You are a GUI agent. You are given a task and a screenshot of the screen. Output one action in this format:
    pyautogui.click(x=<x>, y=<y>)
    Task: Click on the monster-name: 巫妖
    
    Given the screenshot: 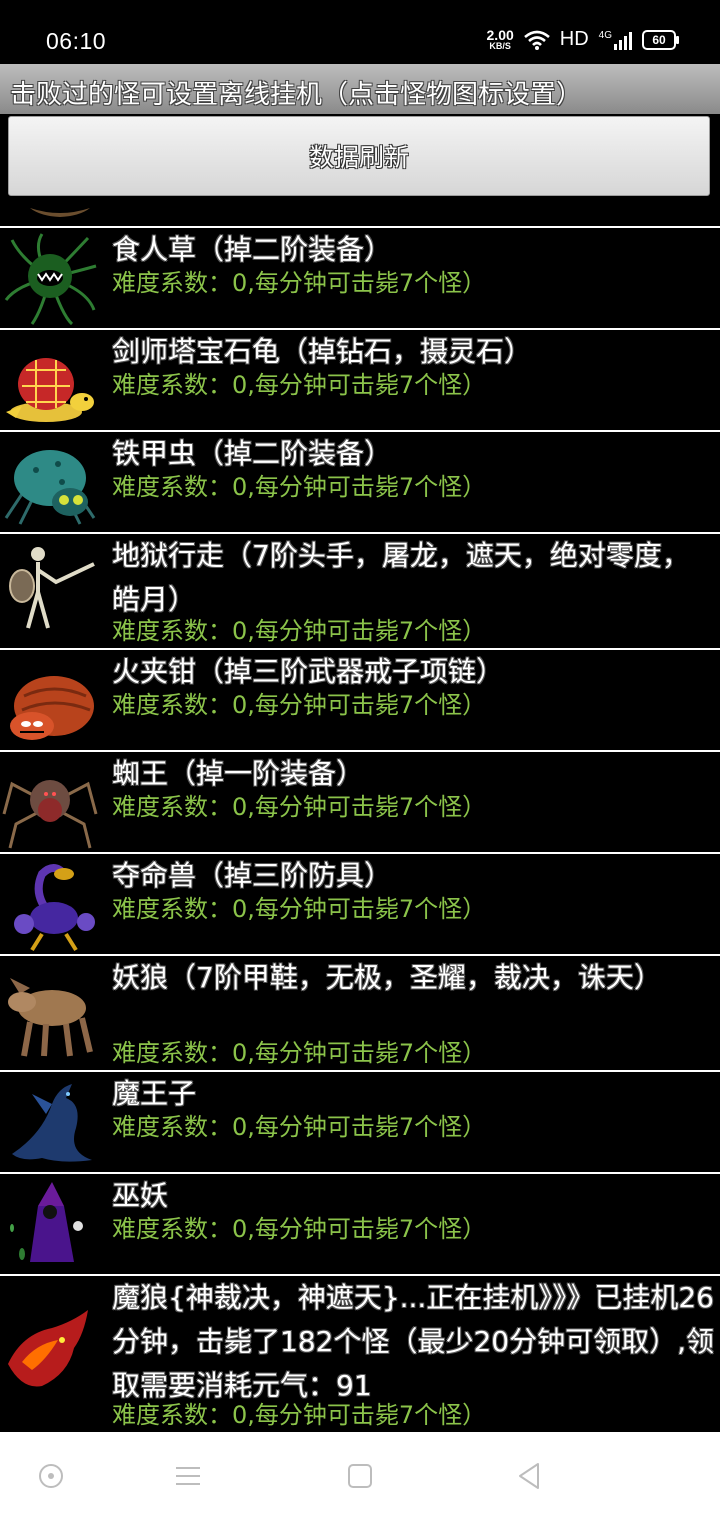 What is the action you would take?
    pyautogui.click(x=140, y=1195)
    